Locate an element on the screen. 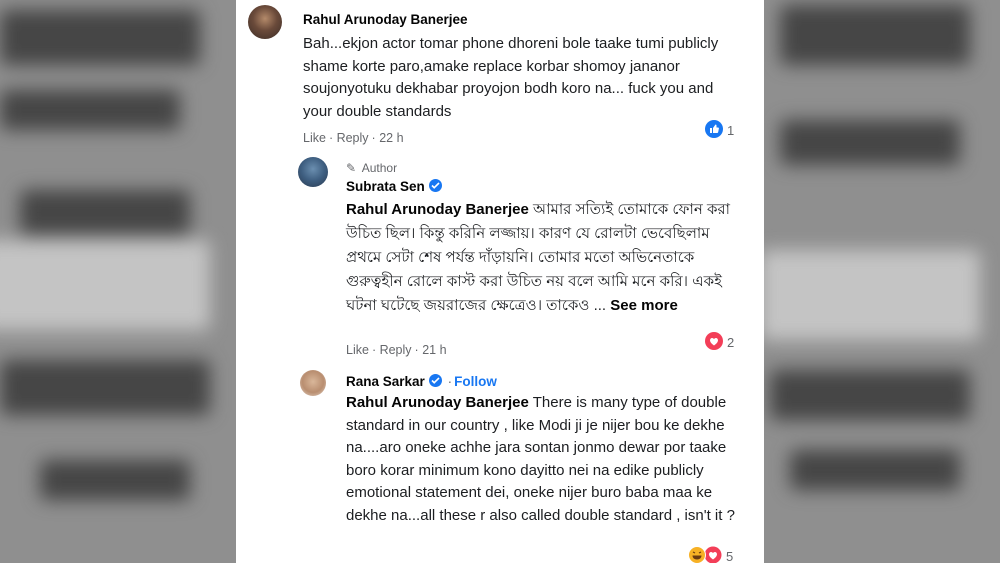 The width and height of the screenshot is (1000, 563). comment-author: Rahul Arunoday Banerjee is located at coordinates (385, 19).